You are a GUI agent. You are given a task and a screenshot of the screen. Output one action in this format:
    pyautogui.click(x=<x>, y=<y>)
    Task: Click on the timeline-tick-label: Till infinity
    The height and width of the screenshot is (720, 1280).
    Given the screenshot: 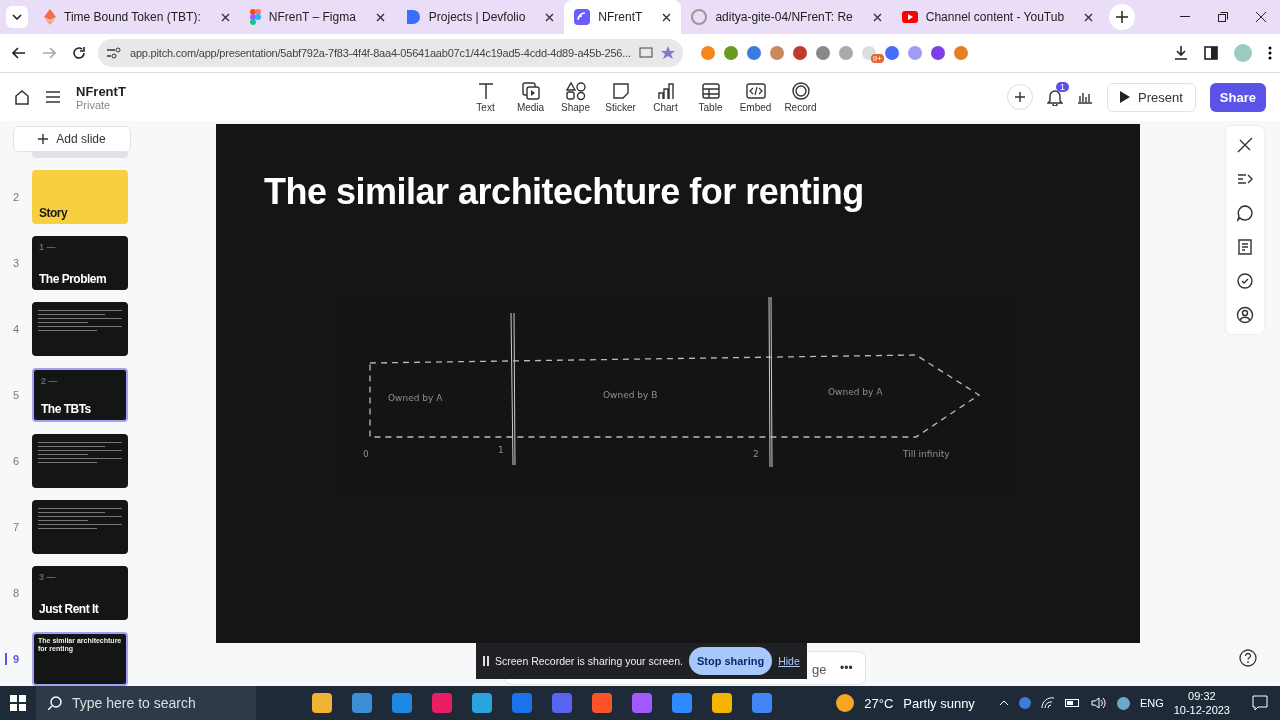 What is the action you would take?
    pyautogui.click(x=926, y=454)
    